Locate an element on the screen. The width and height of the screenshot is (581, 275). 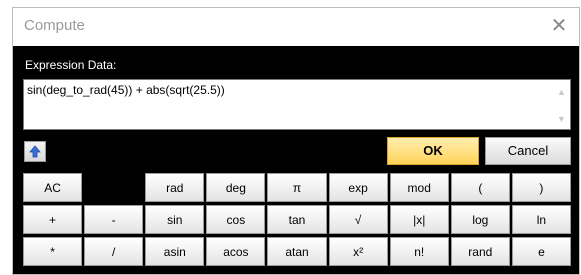
key-button: exp is located at coordinates (358, 187).